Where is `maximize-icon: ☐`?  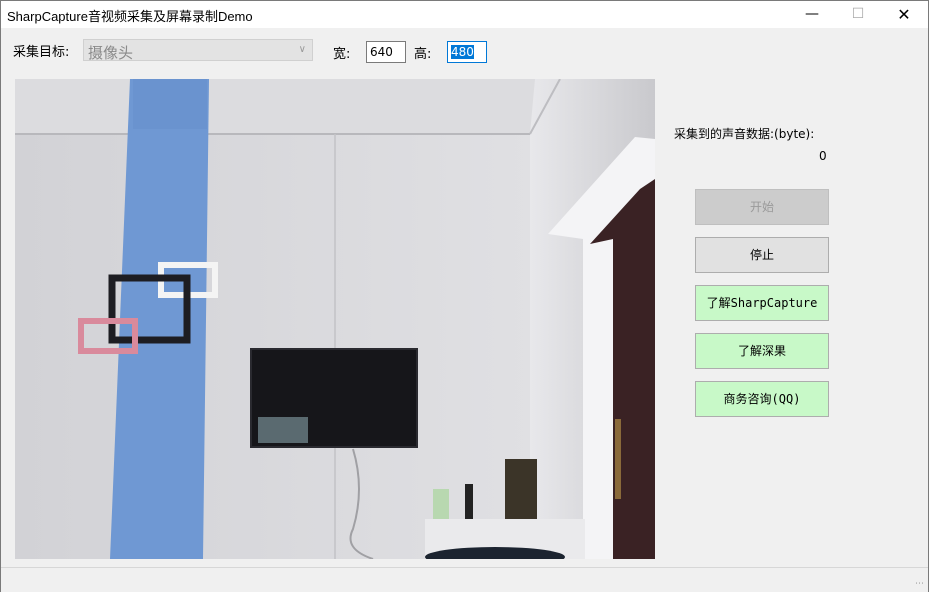 maximize-icon: ☐ is located at coordinates (858, 14).